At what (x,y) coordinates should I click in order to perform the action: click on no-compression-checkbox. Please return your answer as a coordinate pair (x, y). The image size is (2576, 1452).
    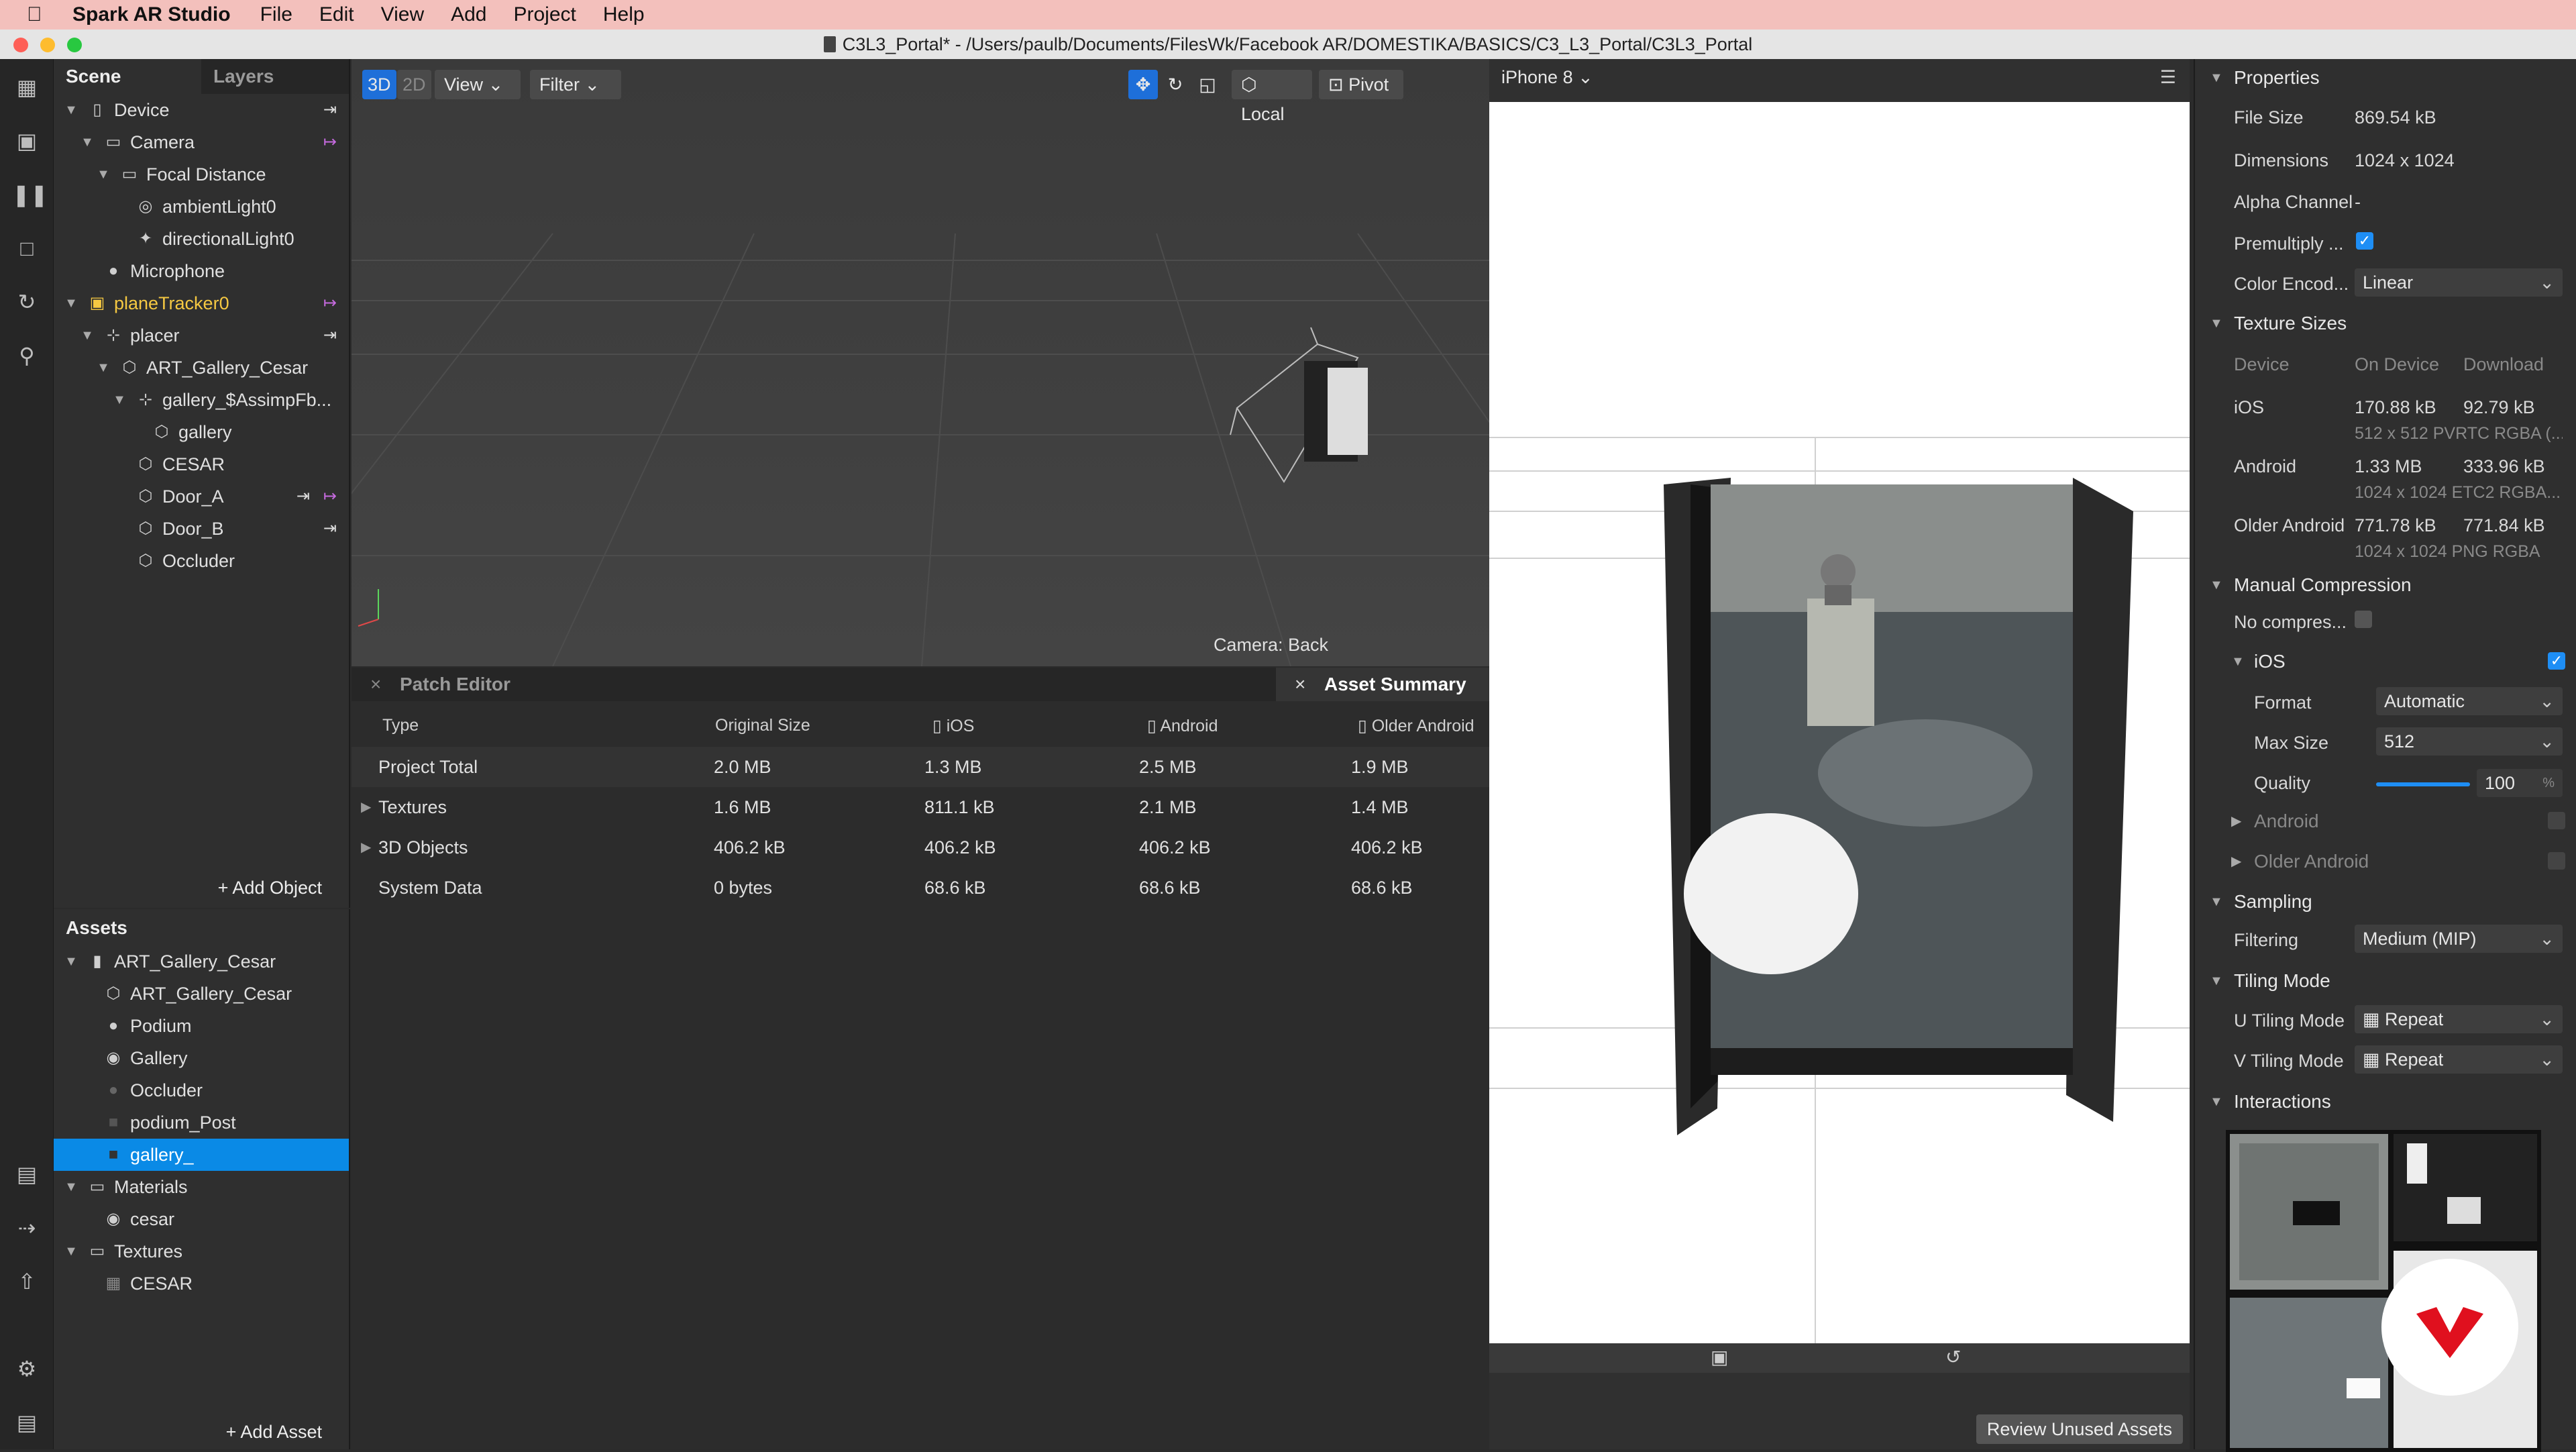
    Looking at the image, I should click on (2363, 620).